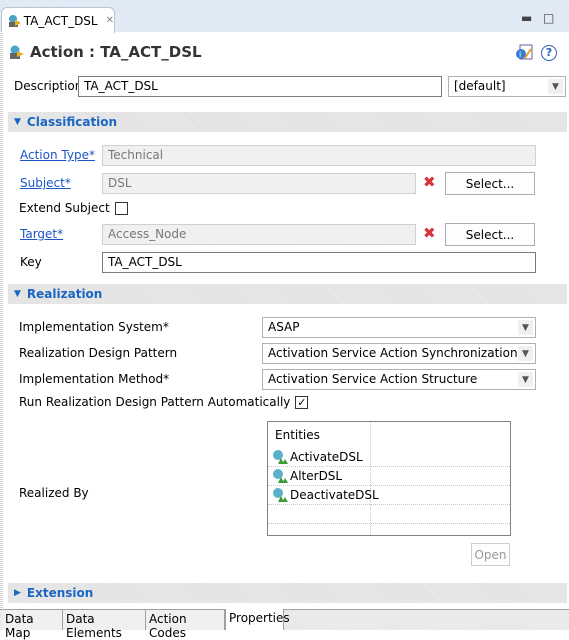 The image size is (569, 640). I want to click on editor-tab-label: TA_ACT_DSL, so click(60, 20).